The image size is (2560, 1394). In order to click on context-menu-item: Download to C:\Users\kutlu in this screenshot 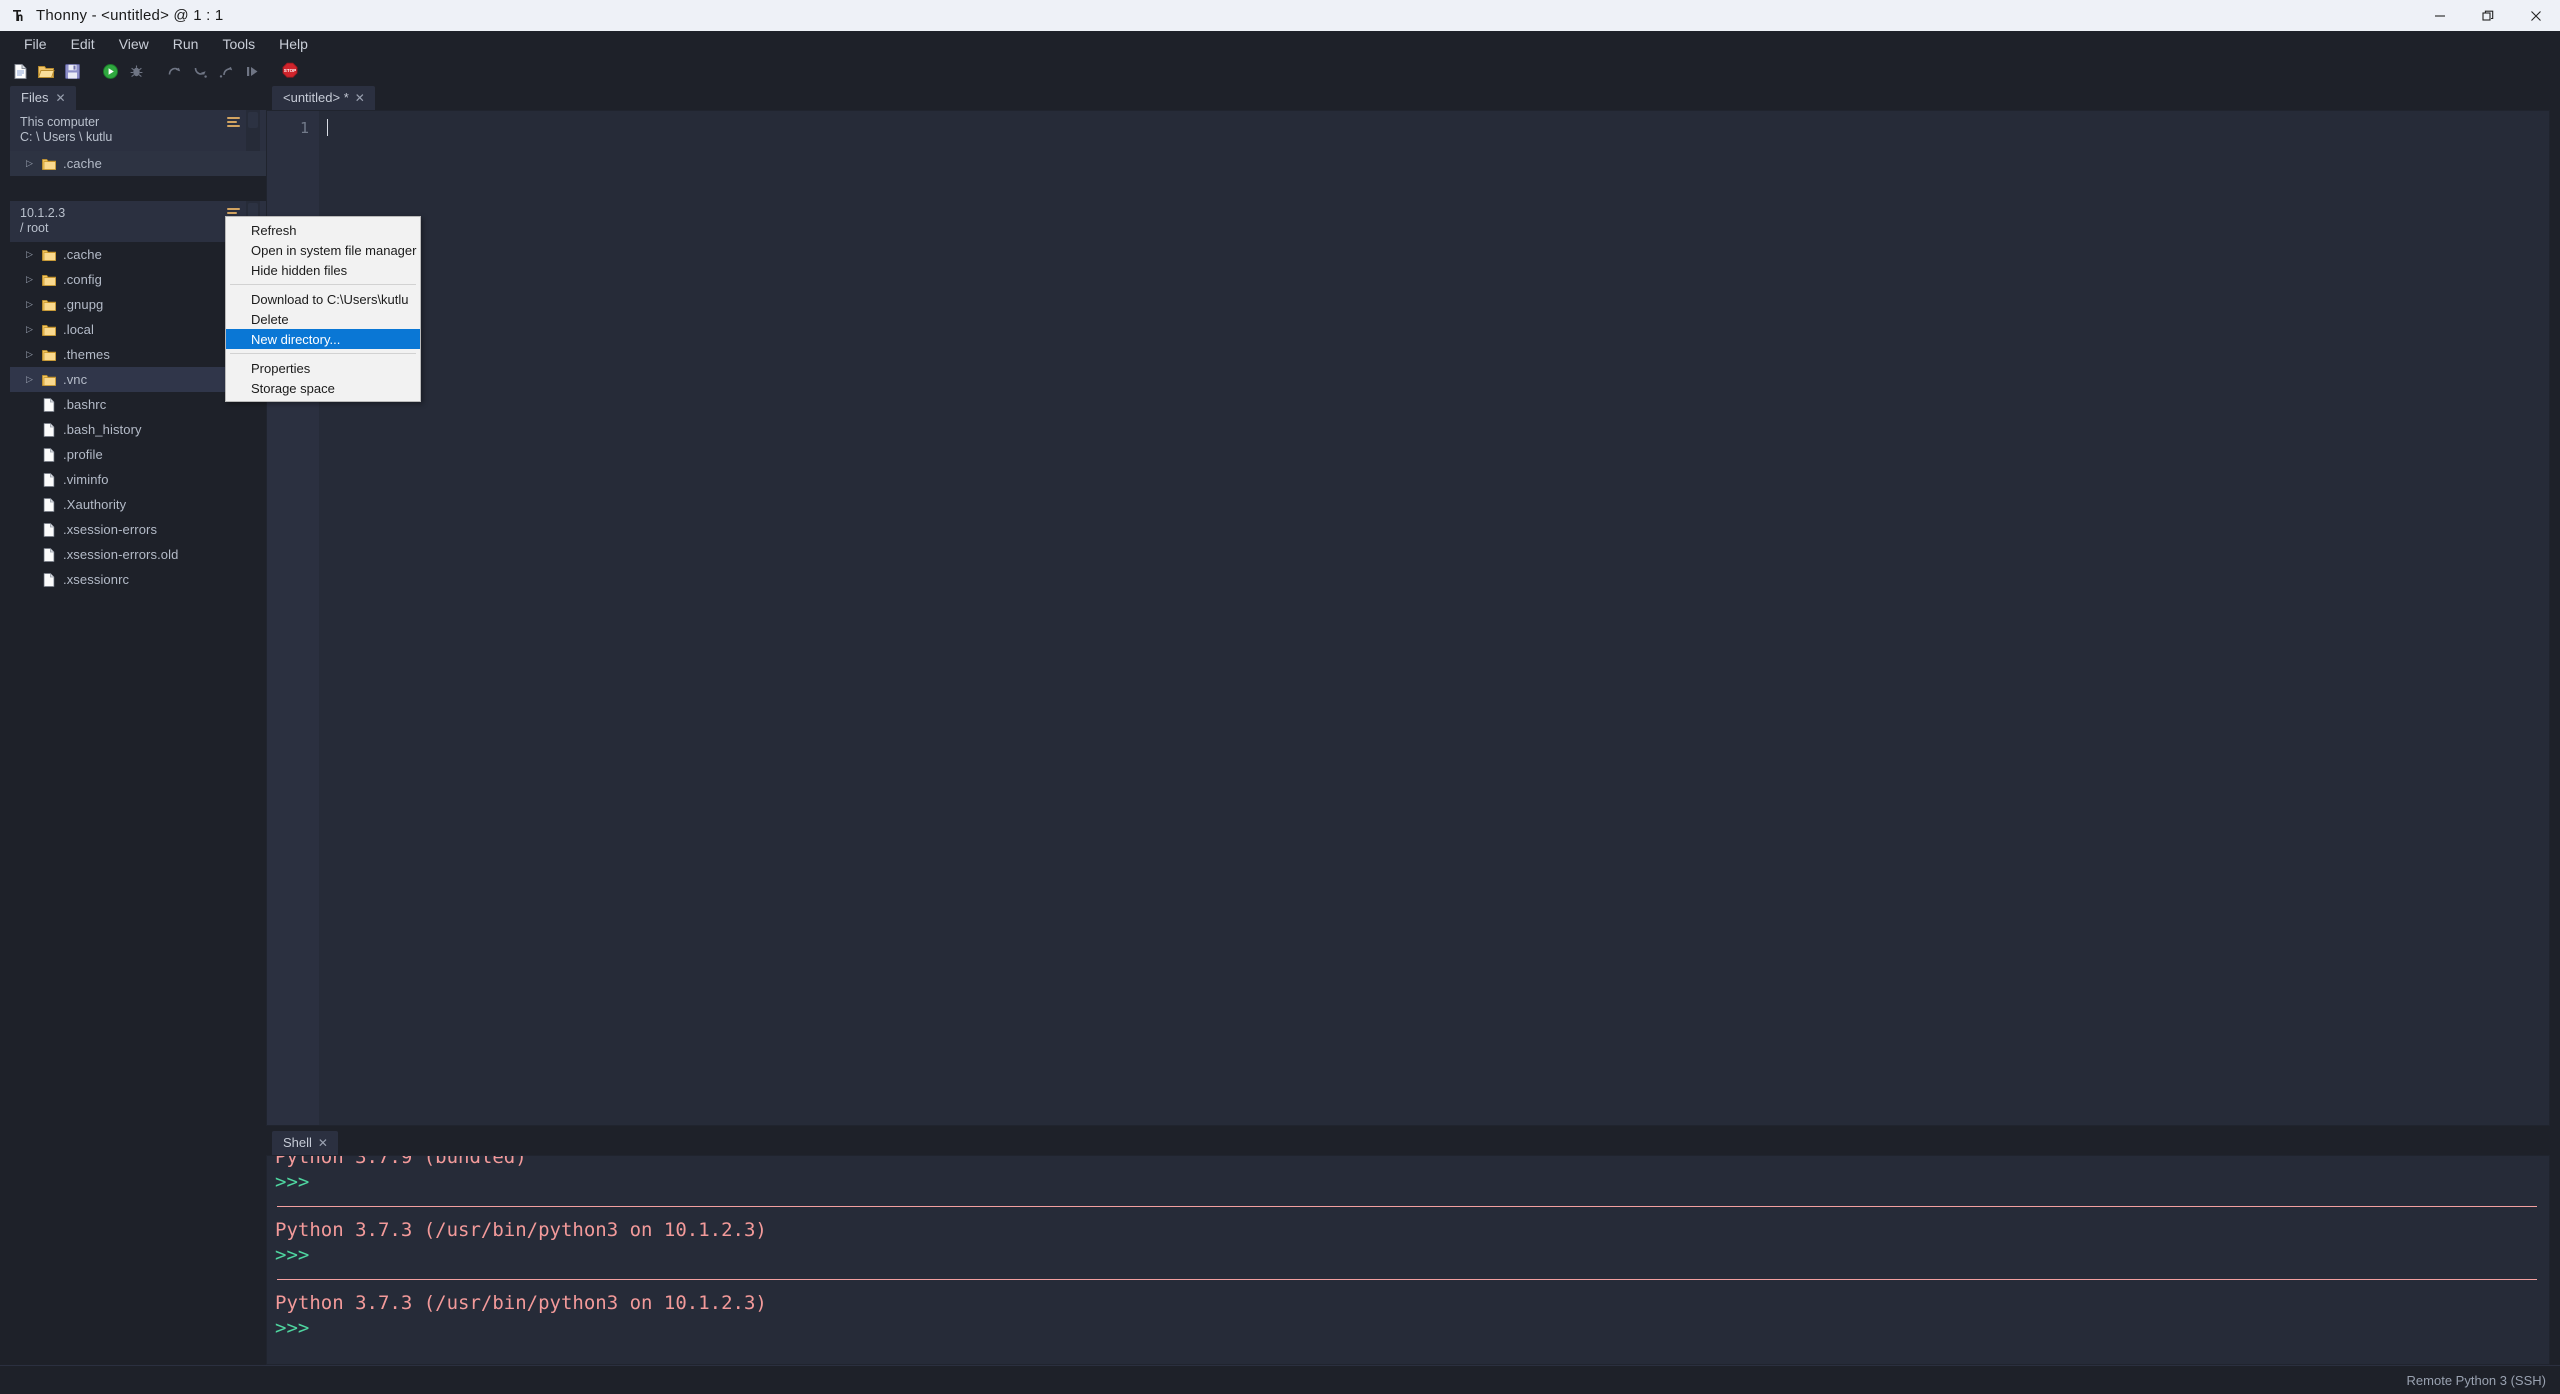, I will do `click(323, 299)`.